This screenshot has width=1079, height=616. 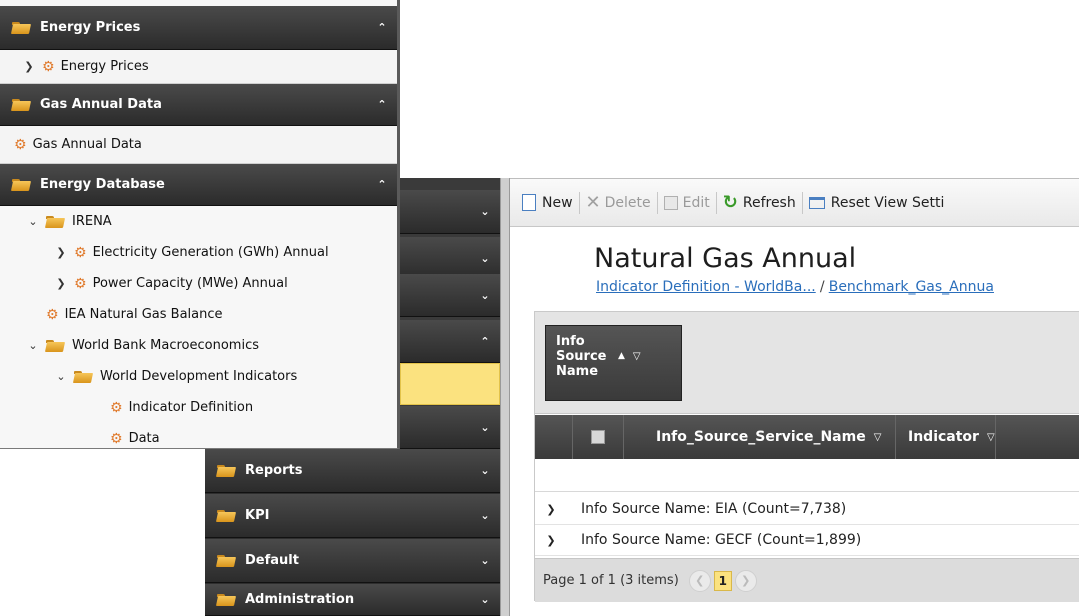 What do you see at coordinates (911, 287) in the screenshot?
I see `breadcrumb-link-benchmark: Benchmark_Gas_Annua` at bounding box center [911, 287].